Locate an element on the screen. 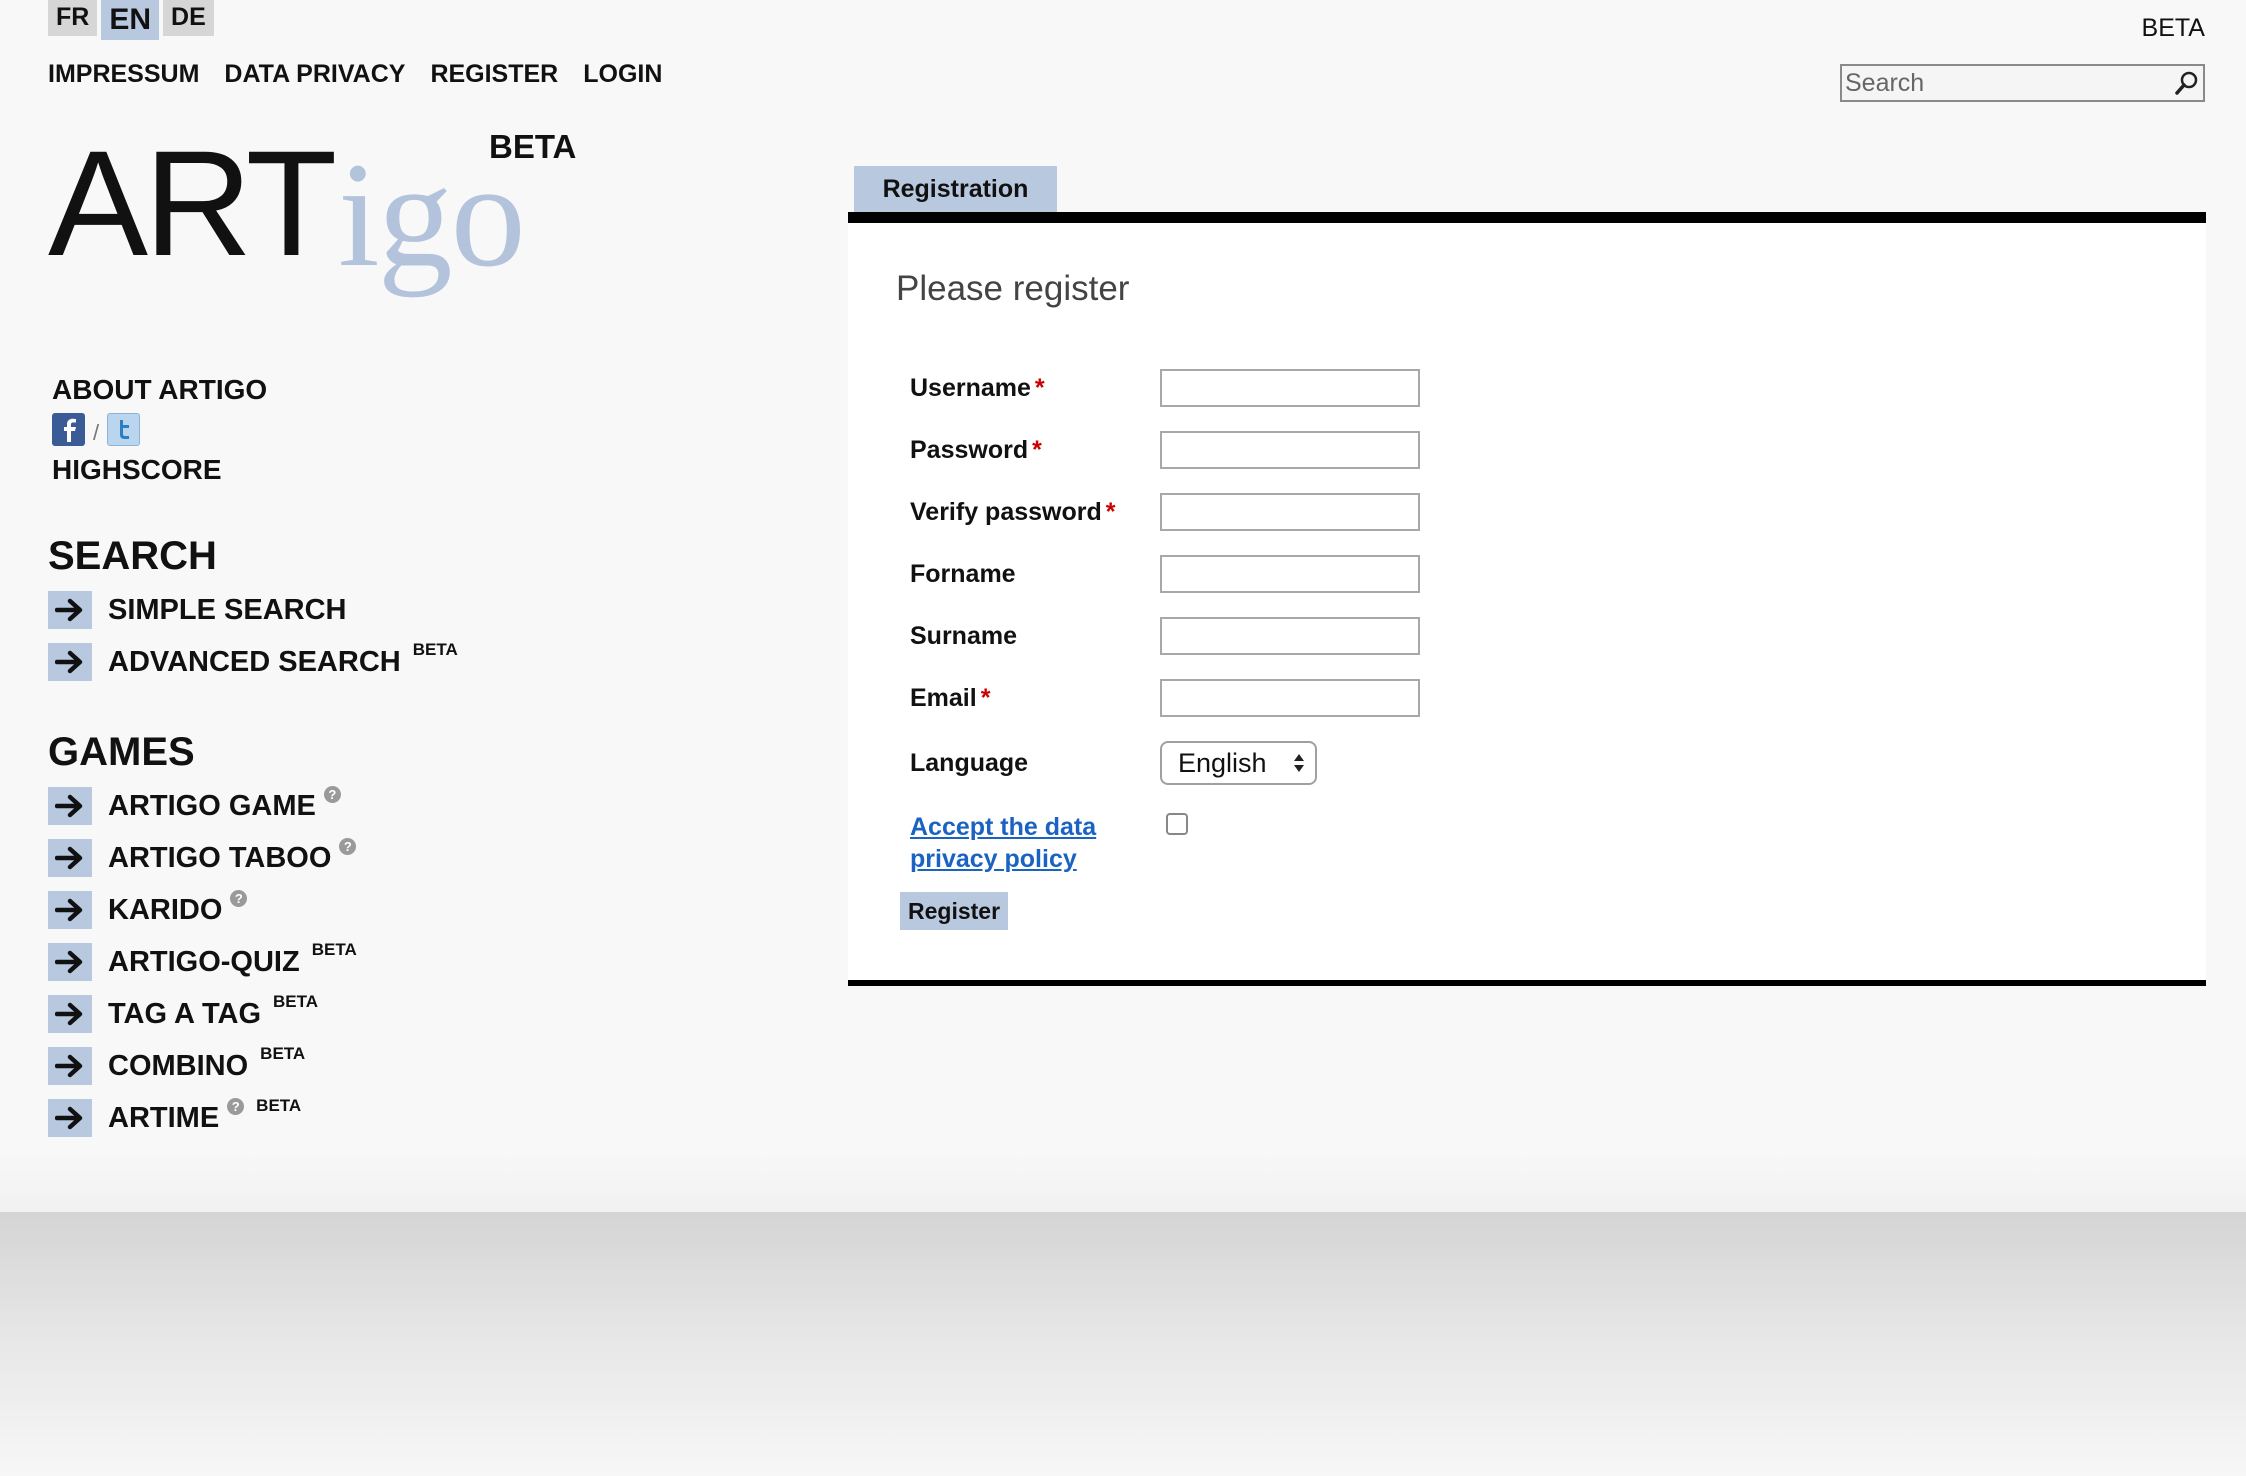  nav-login-link: LOGIN is located at coordinates (622, 74).